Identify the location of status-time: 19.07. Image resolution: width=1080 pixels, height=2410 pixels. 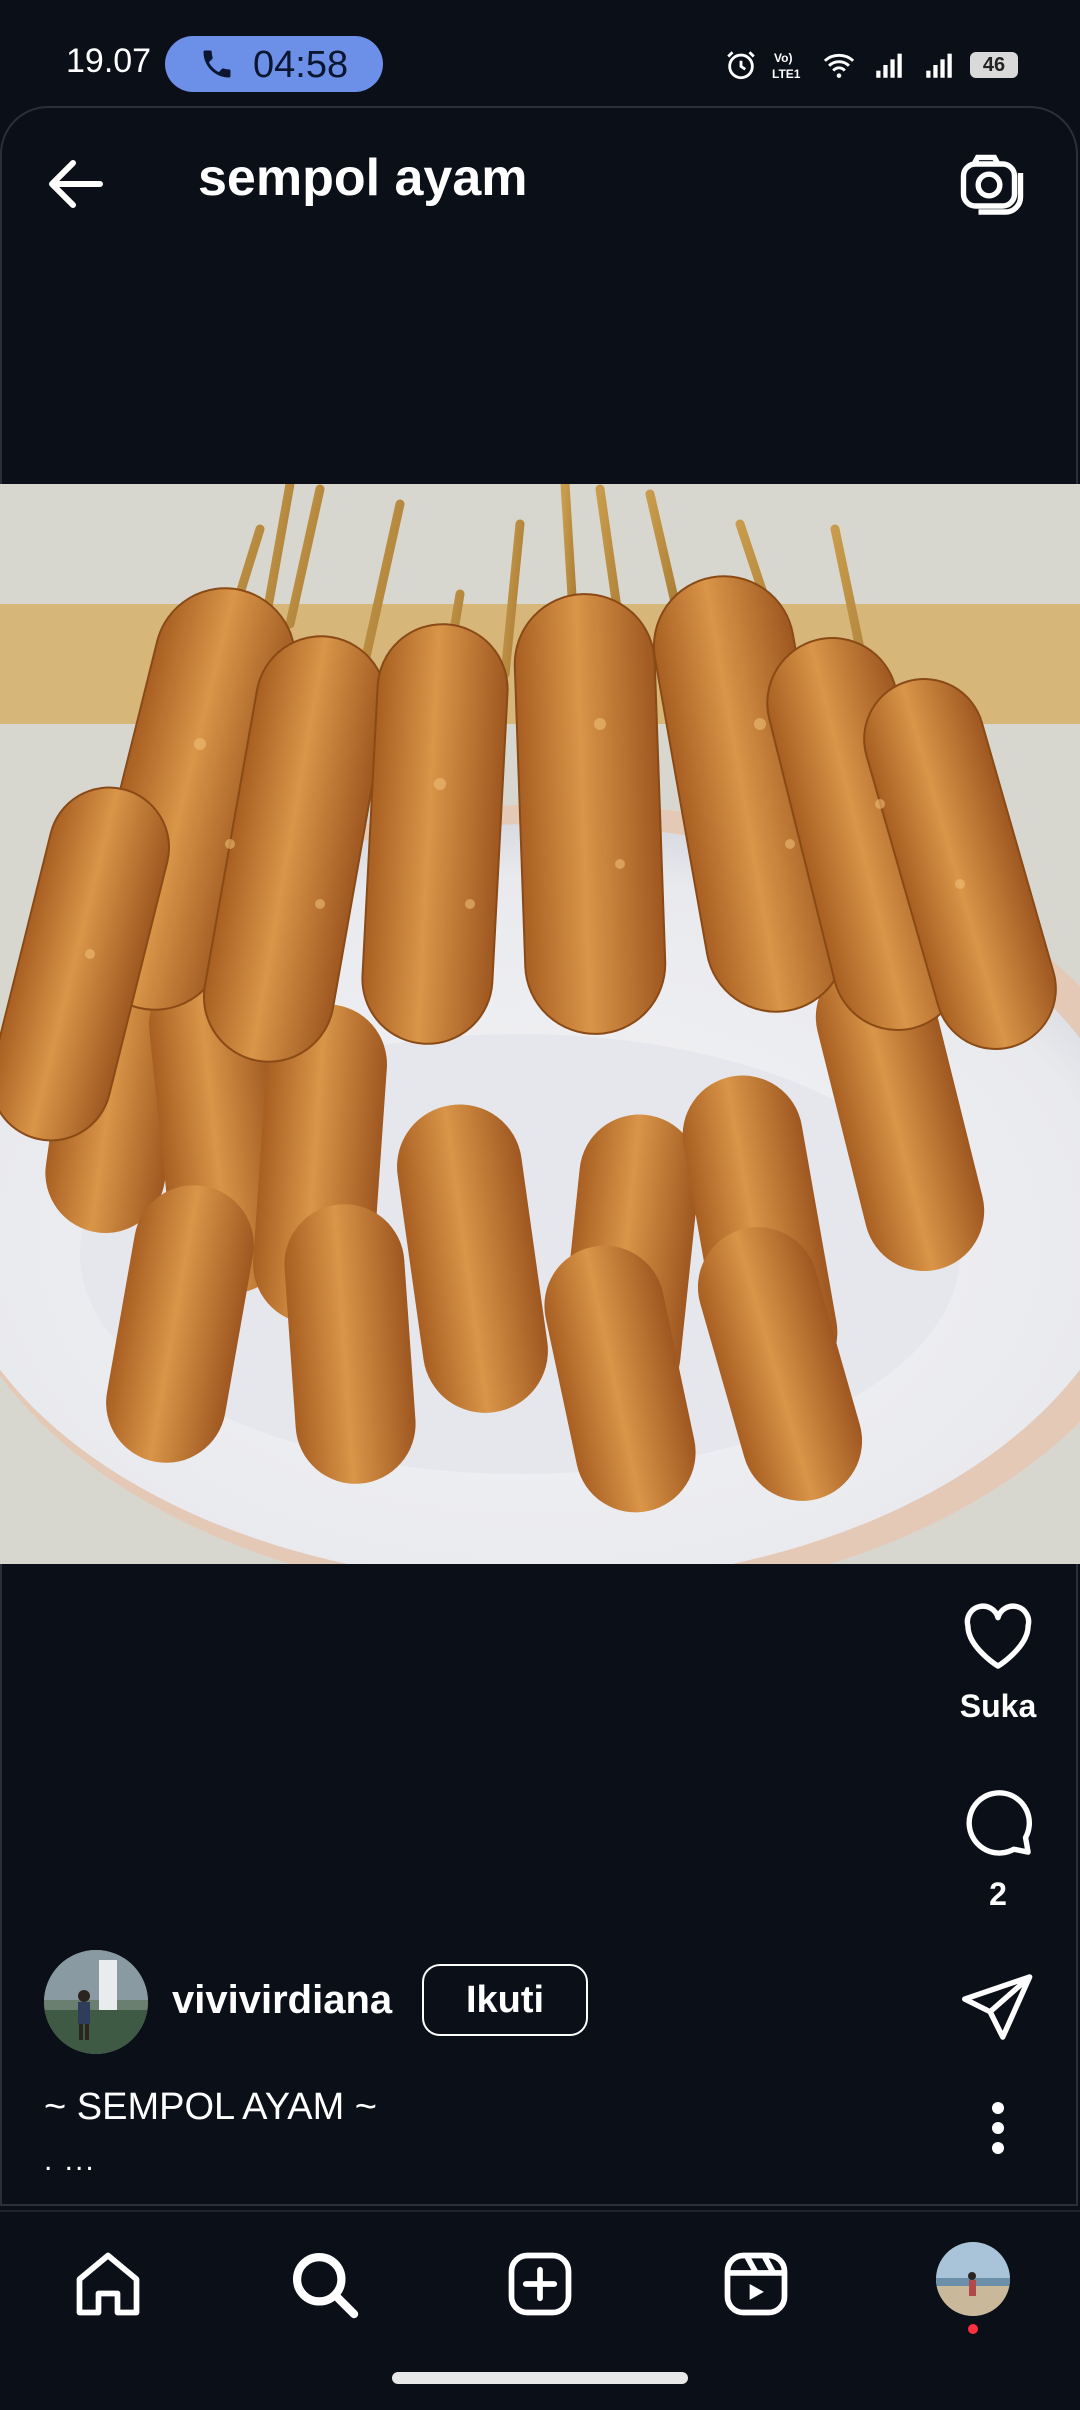
(109, 61).